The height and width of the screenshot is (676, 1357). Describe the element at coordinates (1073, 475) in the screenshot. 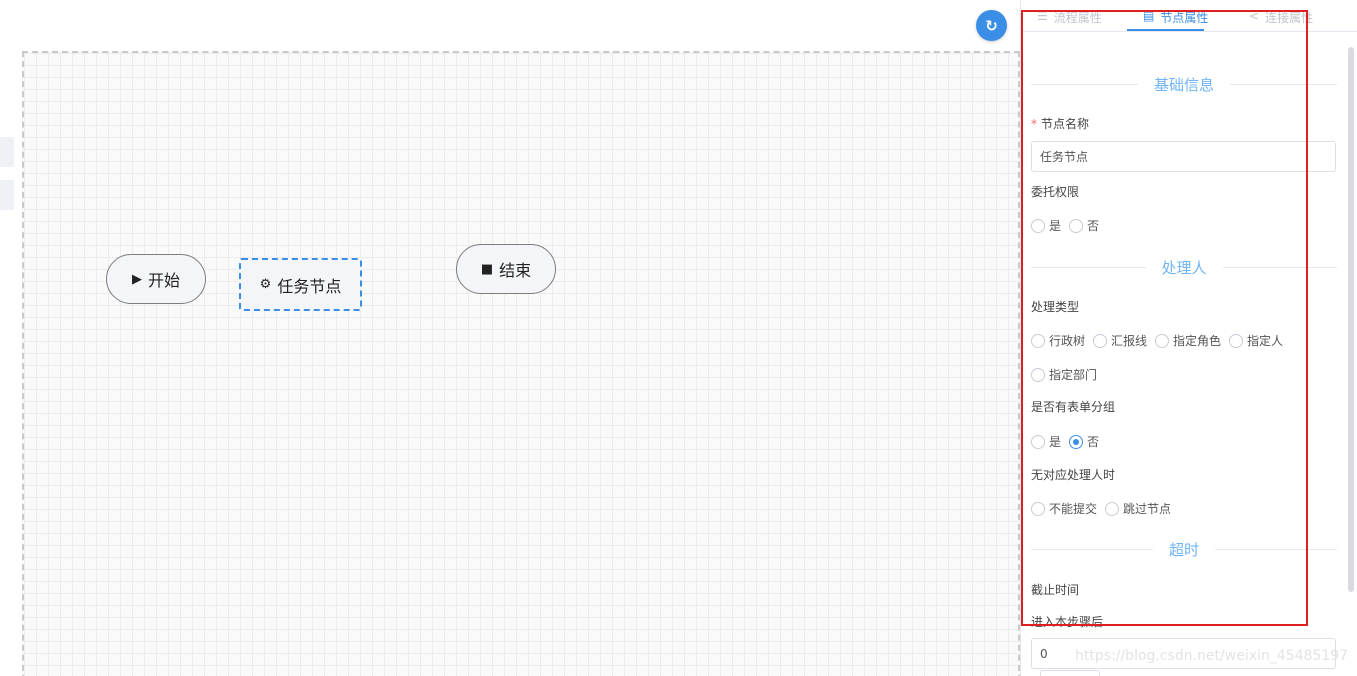

I see `no-handler-label: 无对应处理人时` at that location.